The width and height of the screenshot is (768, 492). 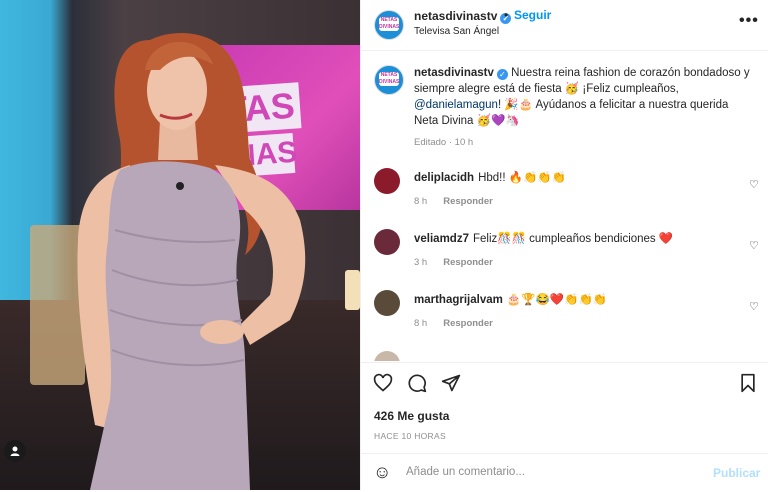 What do you see at coordinates (573, 239) in the screenshot?
I see `comment-text: Feliz🎊🎊 cumpleaños bendiciones ❤️` at bounding box center [573, 239].